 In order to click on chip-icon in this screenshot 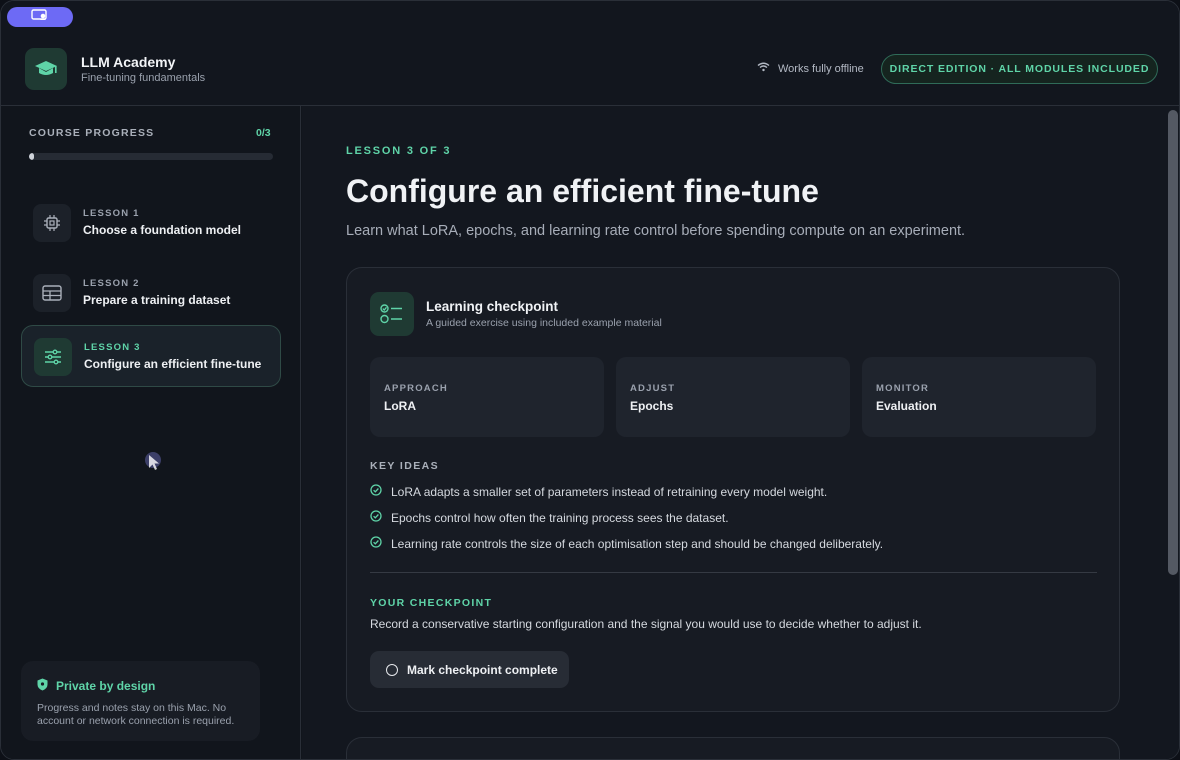, I will do `click(52, 223)`.